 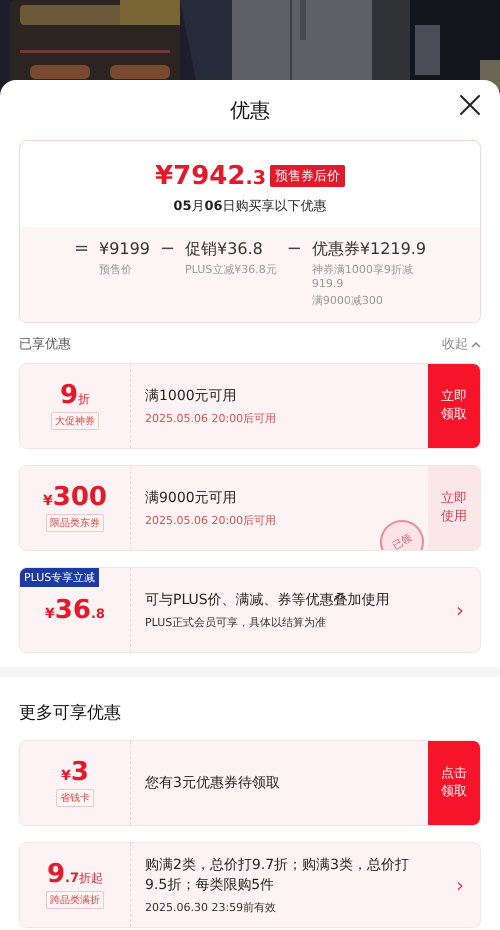 What do you see at coordinates (60, 577) in the screenshot?
I see `plus-badge: PLUS专享立减` at bounding box center [60, 577].